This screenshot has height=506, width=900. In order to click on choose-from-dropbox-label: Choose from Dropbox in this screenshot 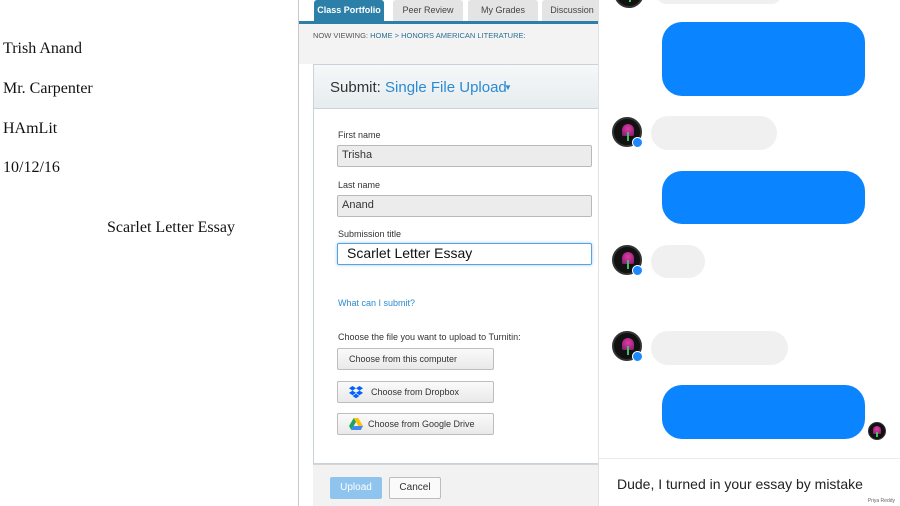, I will do `click(415, 392)`.